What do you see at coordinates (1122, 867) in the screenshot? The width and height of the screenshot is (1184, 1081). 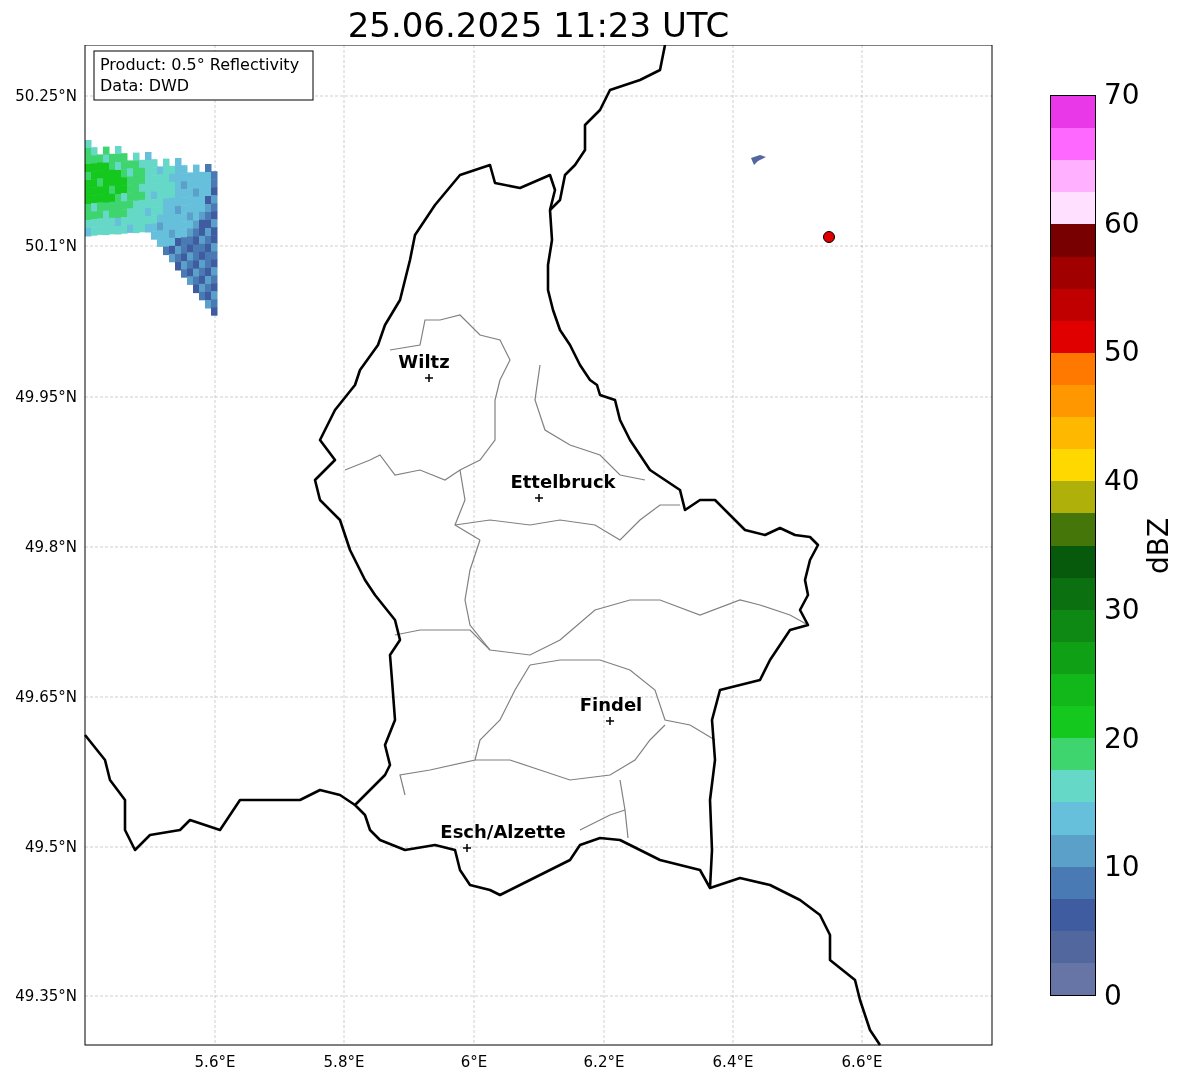 I see `colorbar-tick-label: 10` at bounding box center [1122, 867].